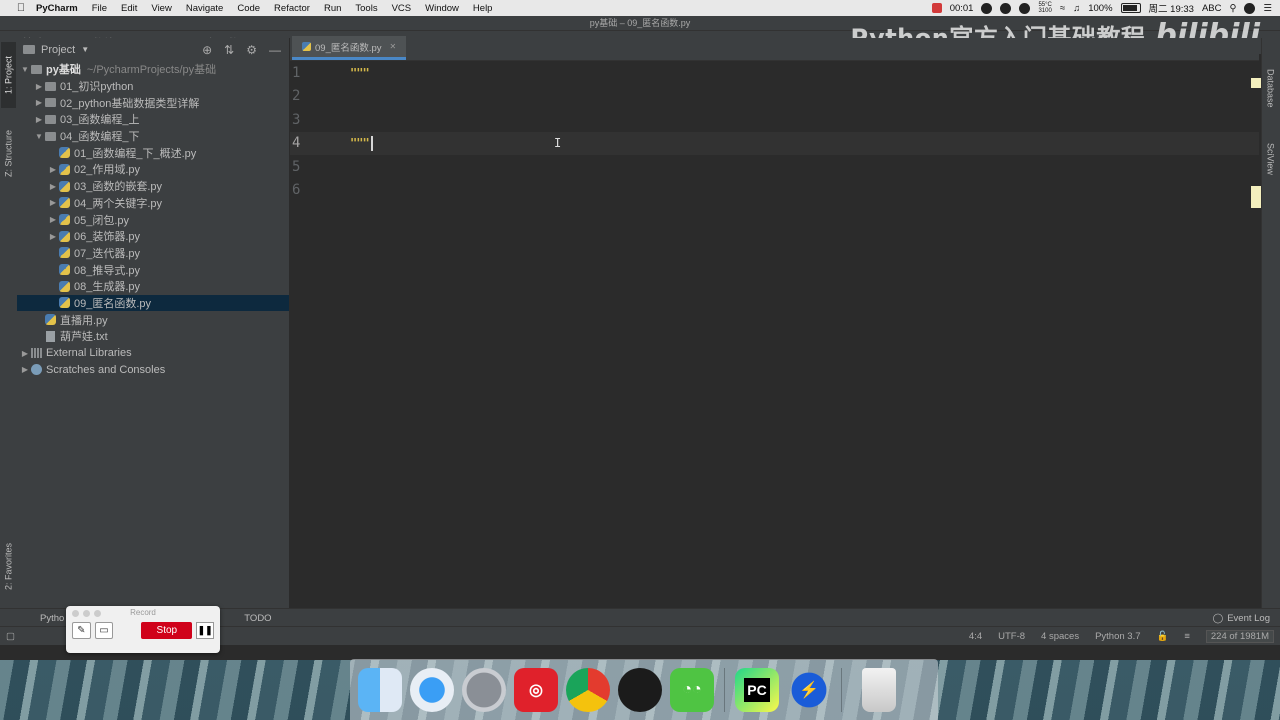 This screenshot has height=720, width=1280. Describe the element at coordinates (153, 119) in the screenshot. I see `tree-item: ▶ 03_函数编程_上` at that location.